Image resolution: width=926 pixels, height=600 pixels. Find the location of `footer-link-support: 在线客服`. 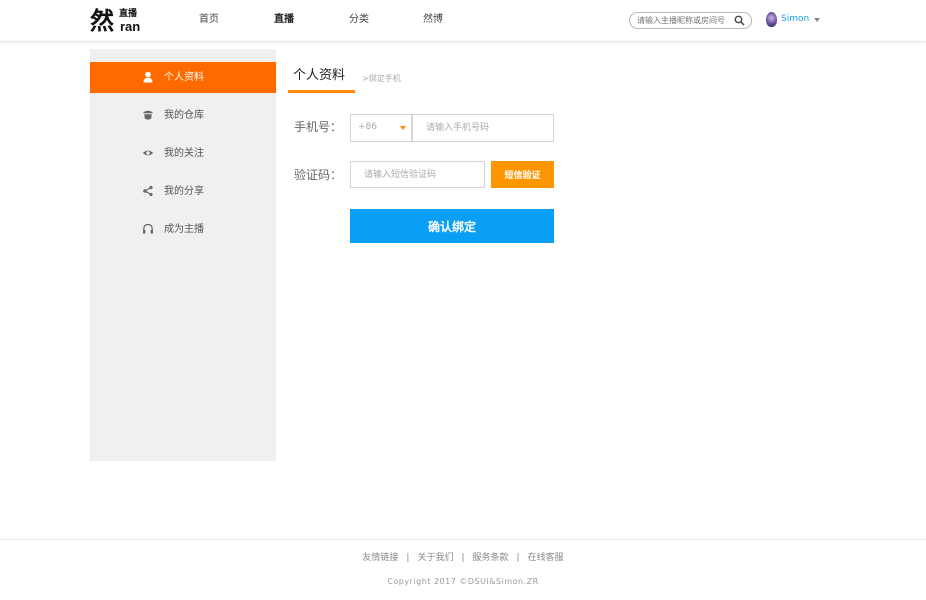

footer-link-support: 在线客服 is located at coordinates (546, 558).